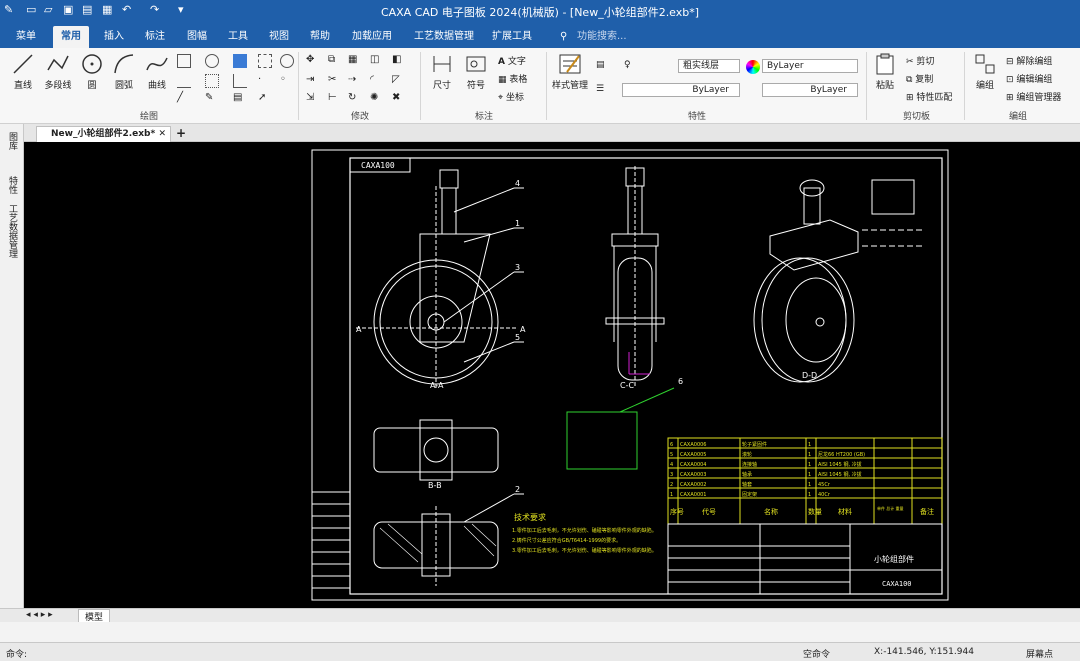  What do you see at coordinates (920, 60) in the screenshot?
I see `cut-button: ✂ 剪切` at bounding box center [920, 60].